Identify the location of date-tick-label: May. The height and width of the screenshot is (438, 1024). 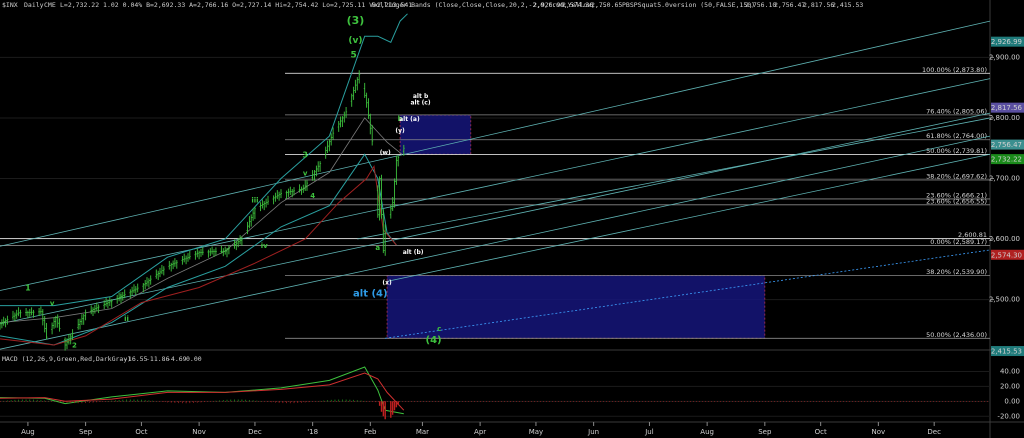
(536, 432).